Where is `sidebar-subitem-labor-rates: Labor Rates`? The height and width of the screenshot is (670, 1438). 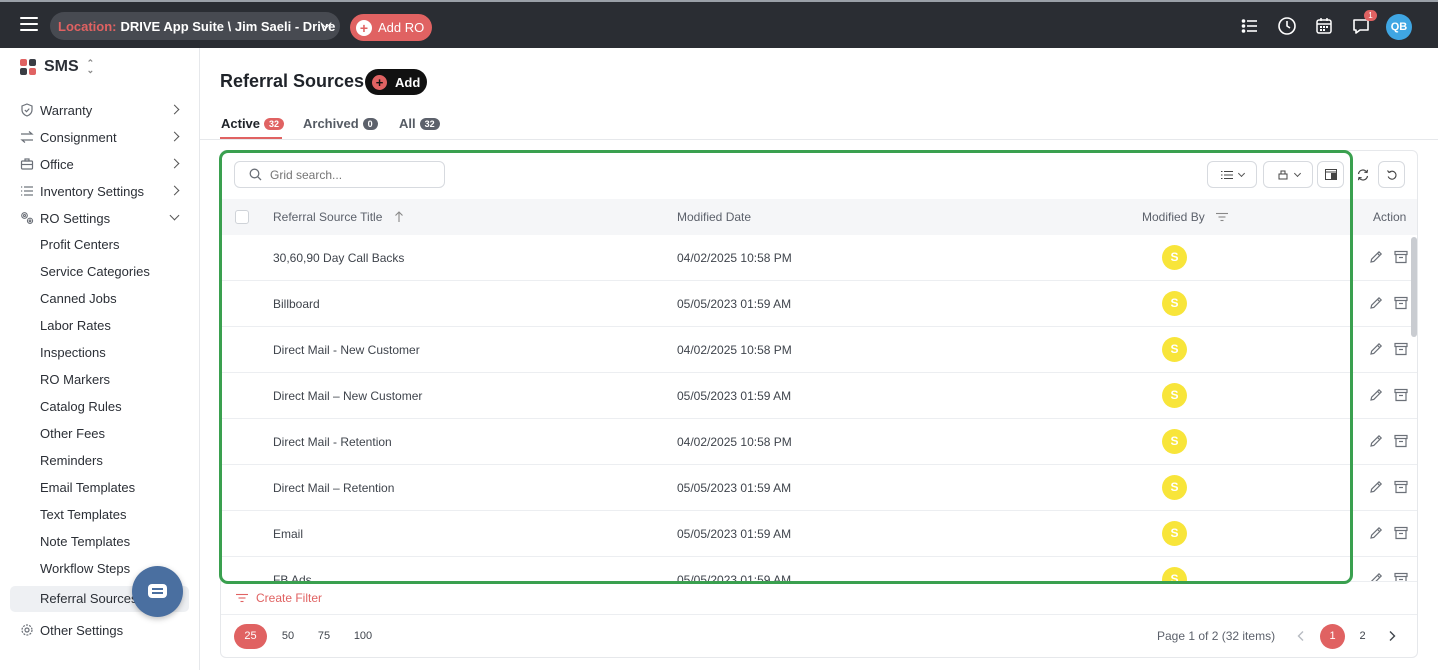 sidebar-subitem-labor-rates: Labor Rates is located at coordinates (75, 325).